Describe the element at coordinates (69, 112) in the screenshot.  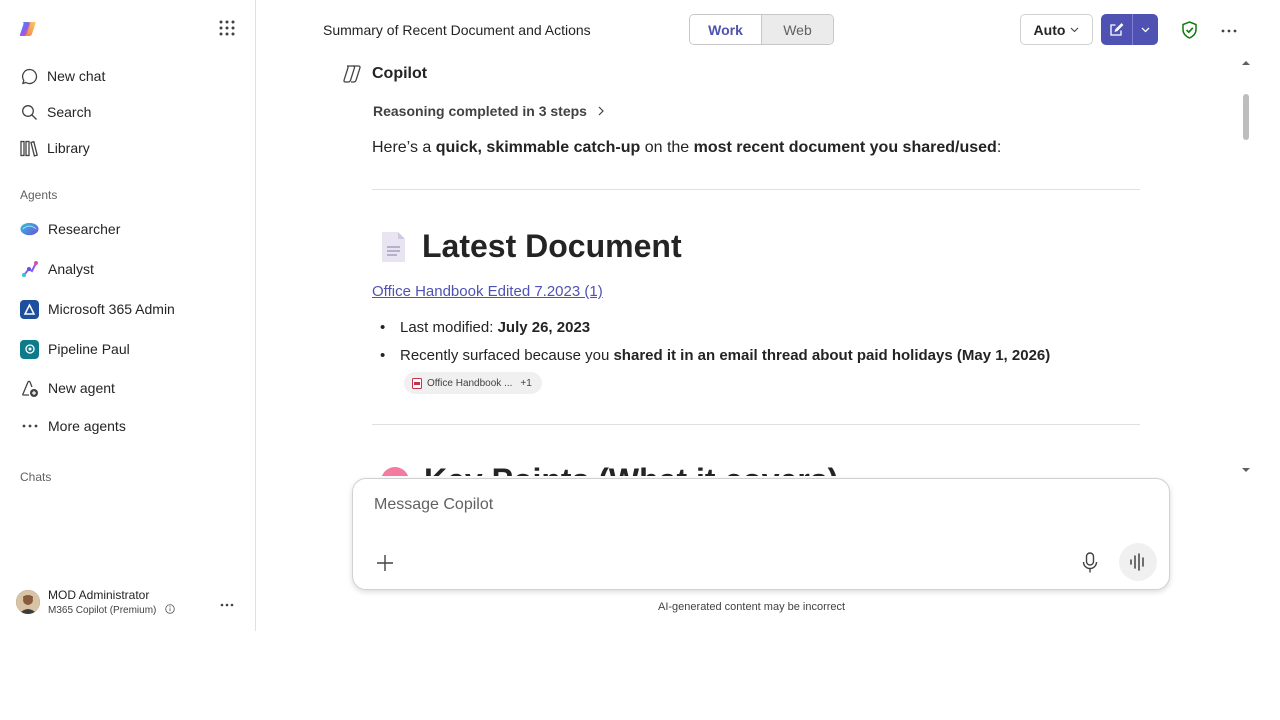
I see `nav-label: Search` at that location.